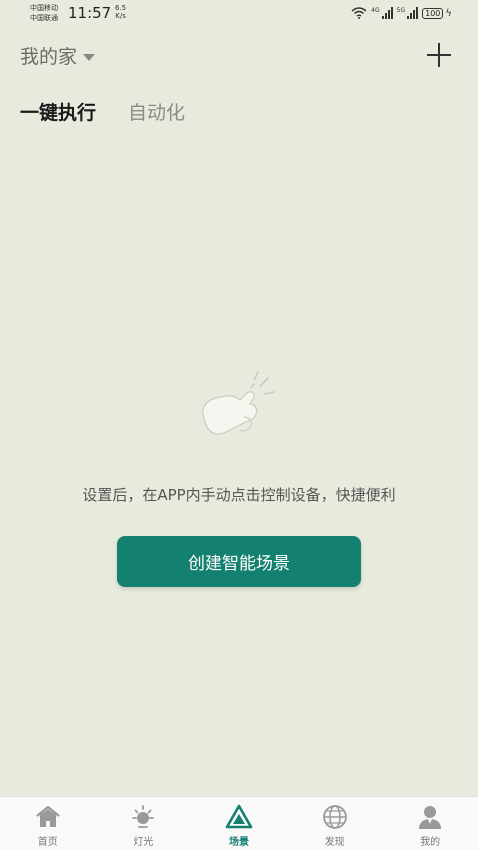  Describe the element at coordinates (430, 817) in the screenshot. I see `user-icon` at that location.